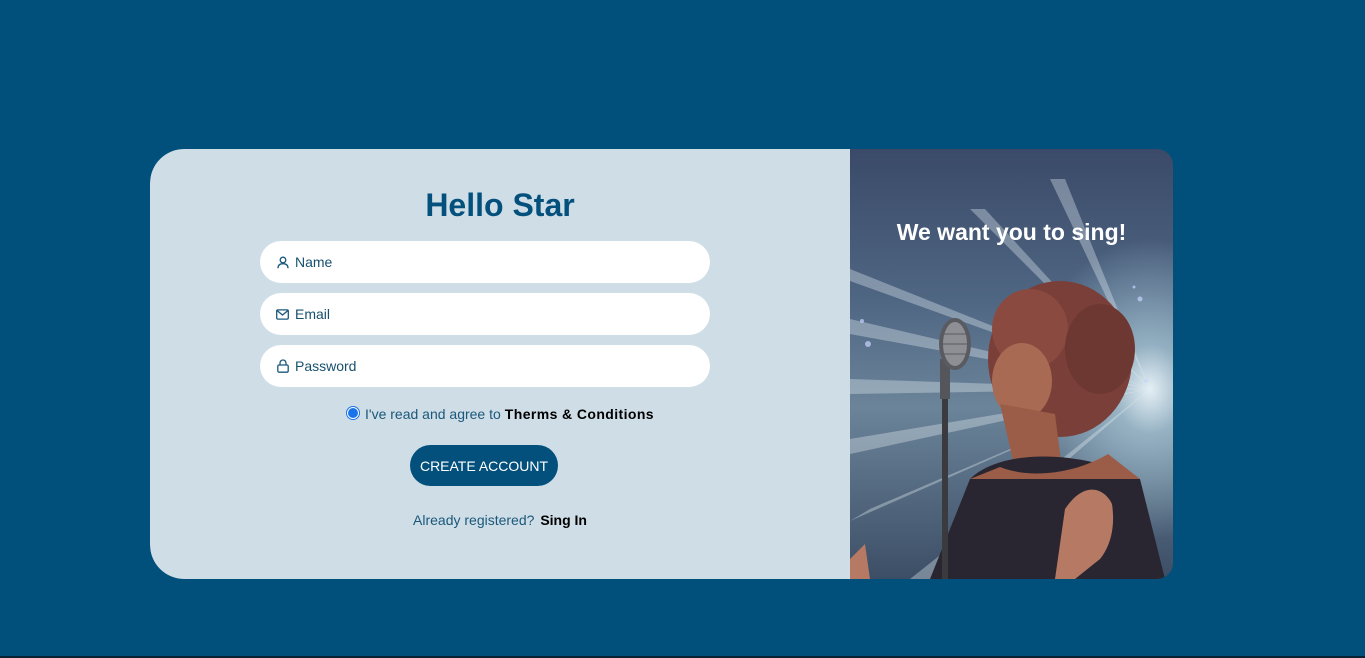 Image resolution: width=1365 pixels, height=658 pixels. Describe the element at coordinates (563, 520) in the screenshot. I see `signin-link: Sing In` at that location.